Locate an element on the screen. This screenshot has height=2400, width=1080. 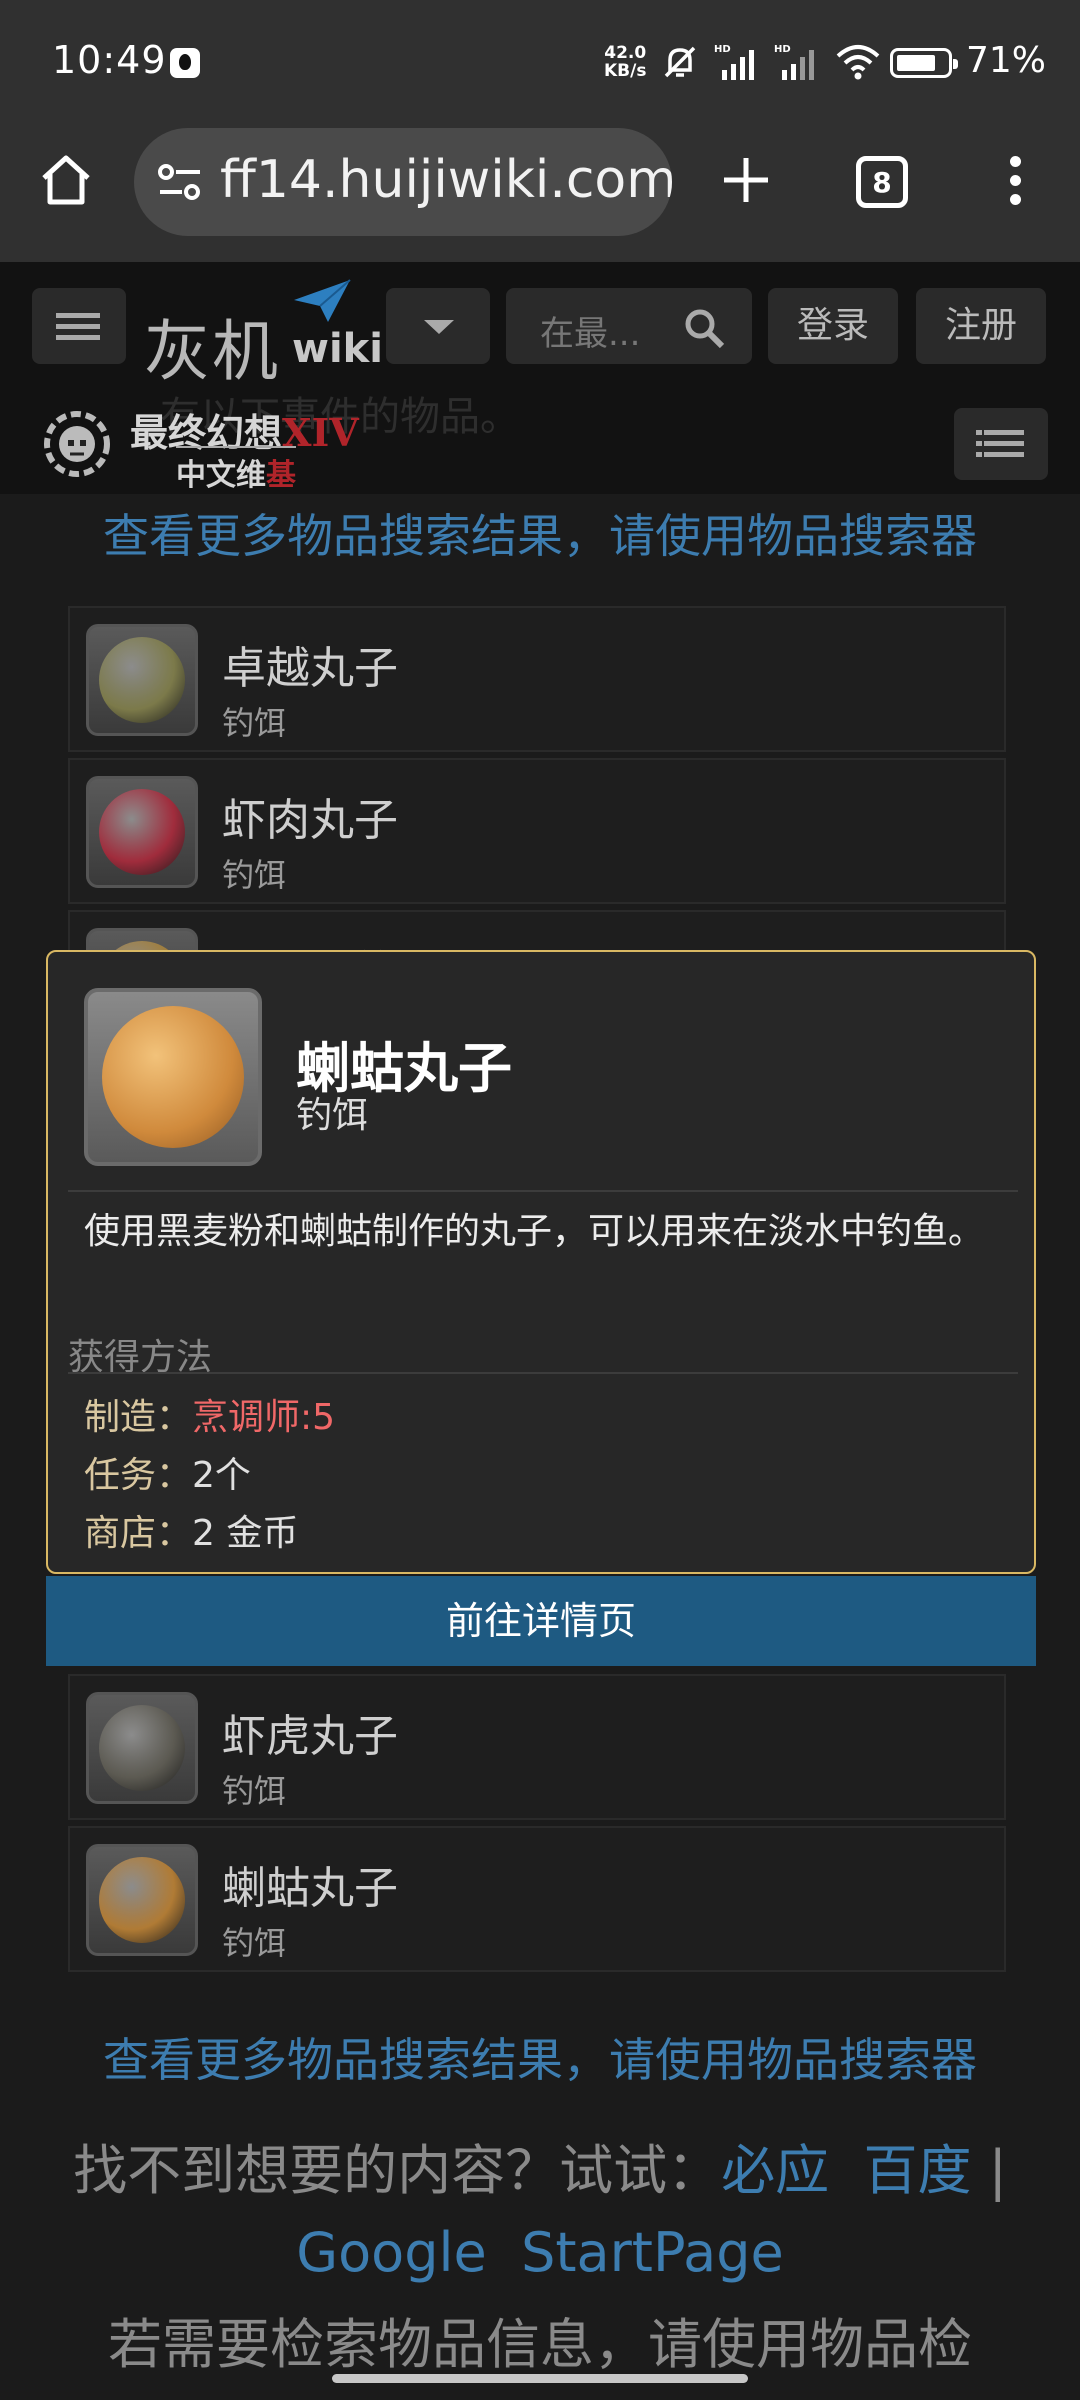
craft-value: 烹调师:5 is located at coordinates (263, 1417).